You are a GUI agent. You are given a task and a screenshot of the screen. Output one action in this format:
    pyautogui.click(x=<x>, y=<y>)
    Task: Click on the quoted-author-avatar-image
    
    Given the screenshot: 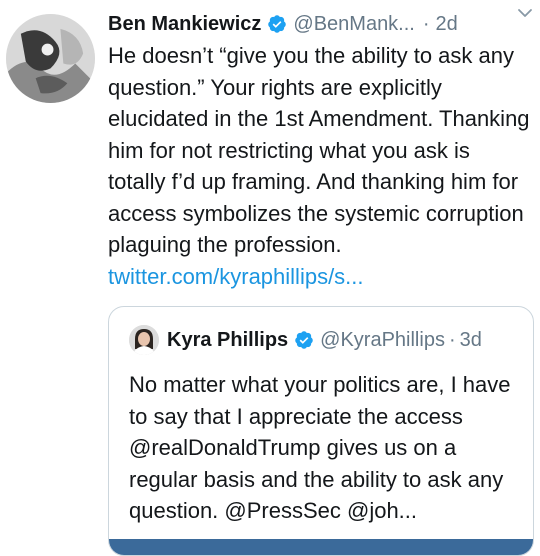 What is the action you would take?
    pyautogui.click(x=144, y=340)
    